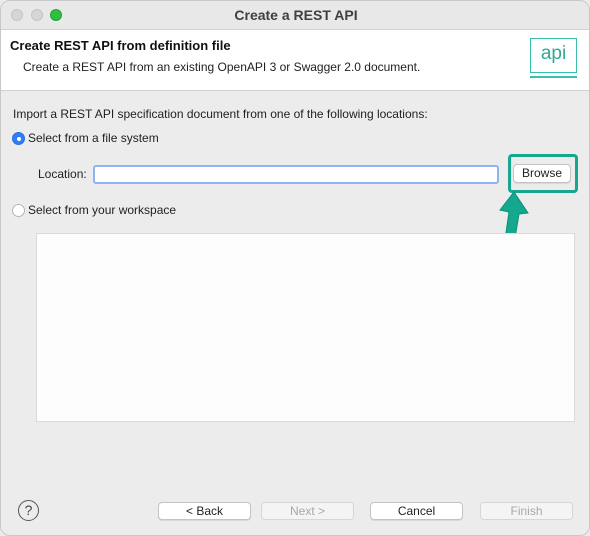 The height and width of the screenshot is (536, 590). I want to click on window-title: Create a REST API, so click(296, 15).